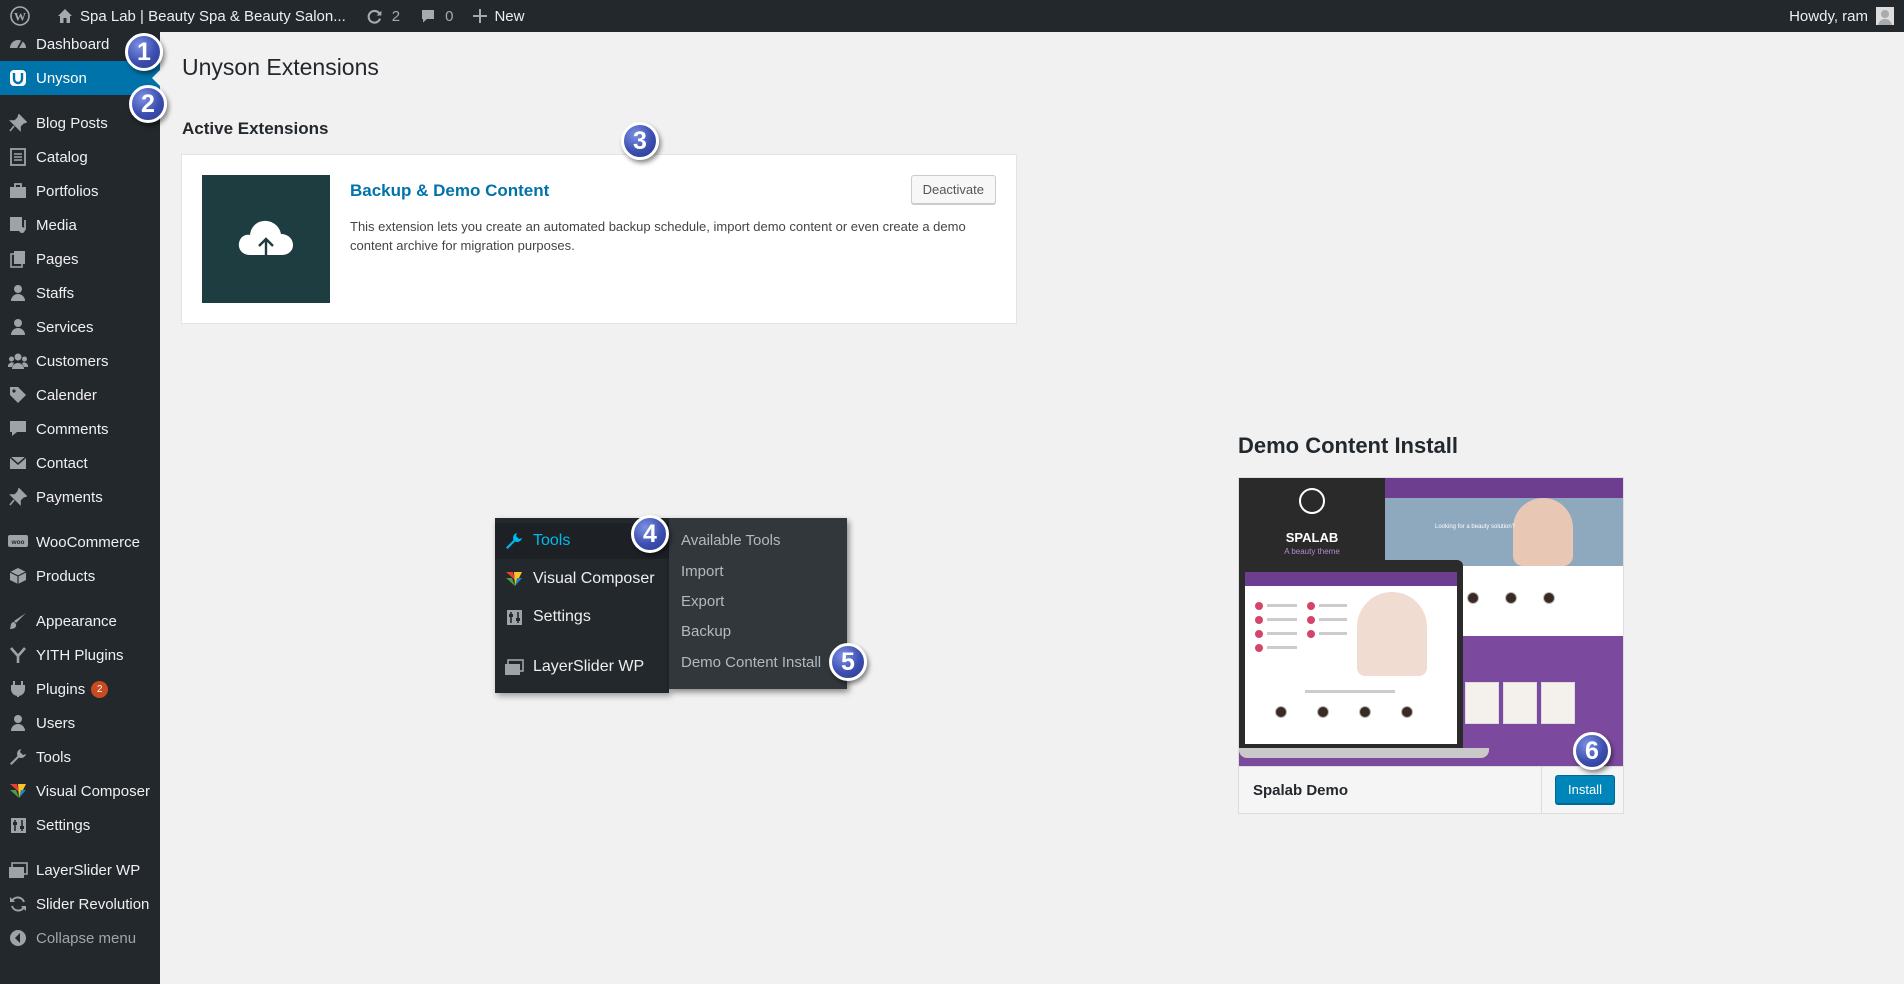 The height and width of the screenshot is (984, 1904). Describe the element at coordinates (66, 576) in the screenshot. I see `sidebar-item-label: Products` at that location.